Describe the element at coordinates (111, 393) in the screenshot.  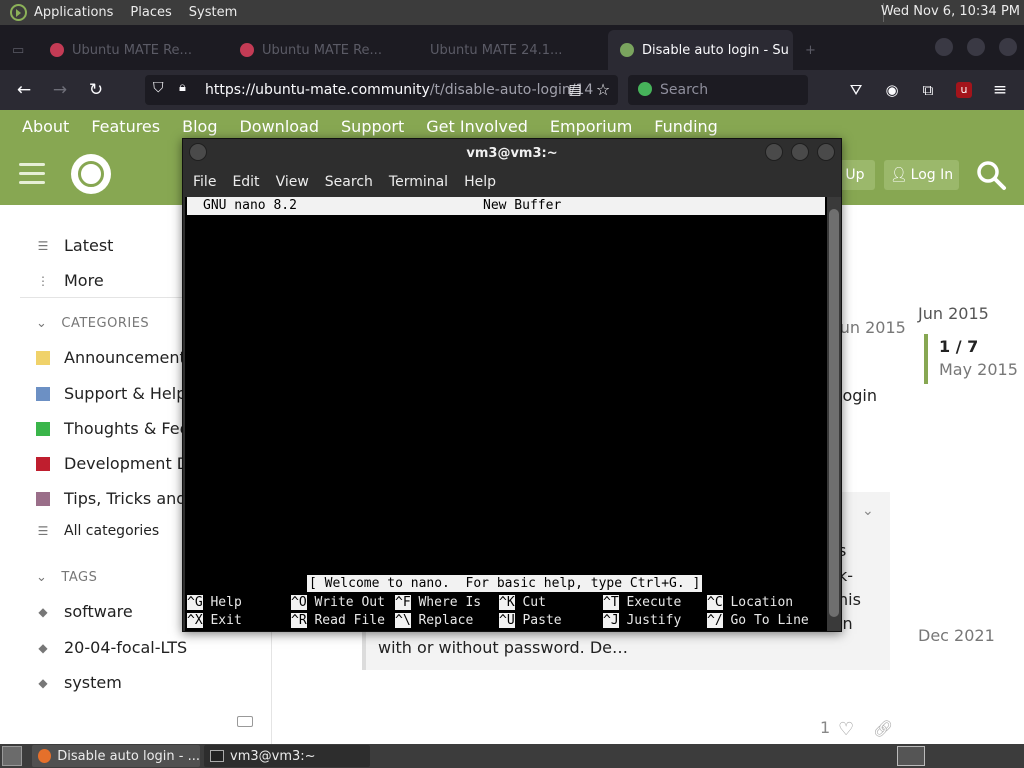
I see `sidebar-item-support-help: Support & Help` at that location.